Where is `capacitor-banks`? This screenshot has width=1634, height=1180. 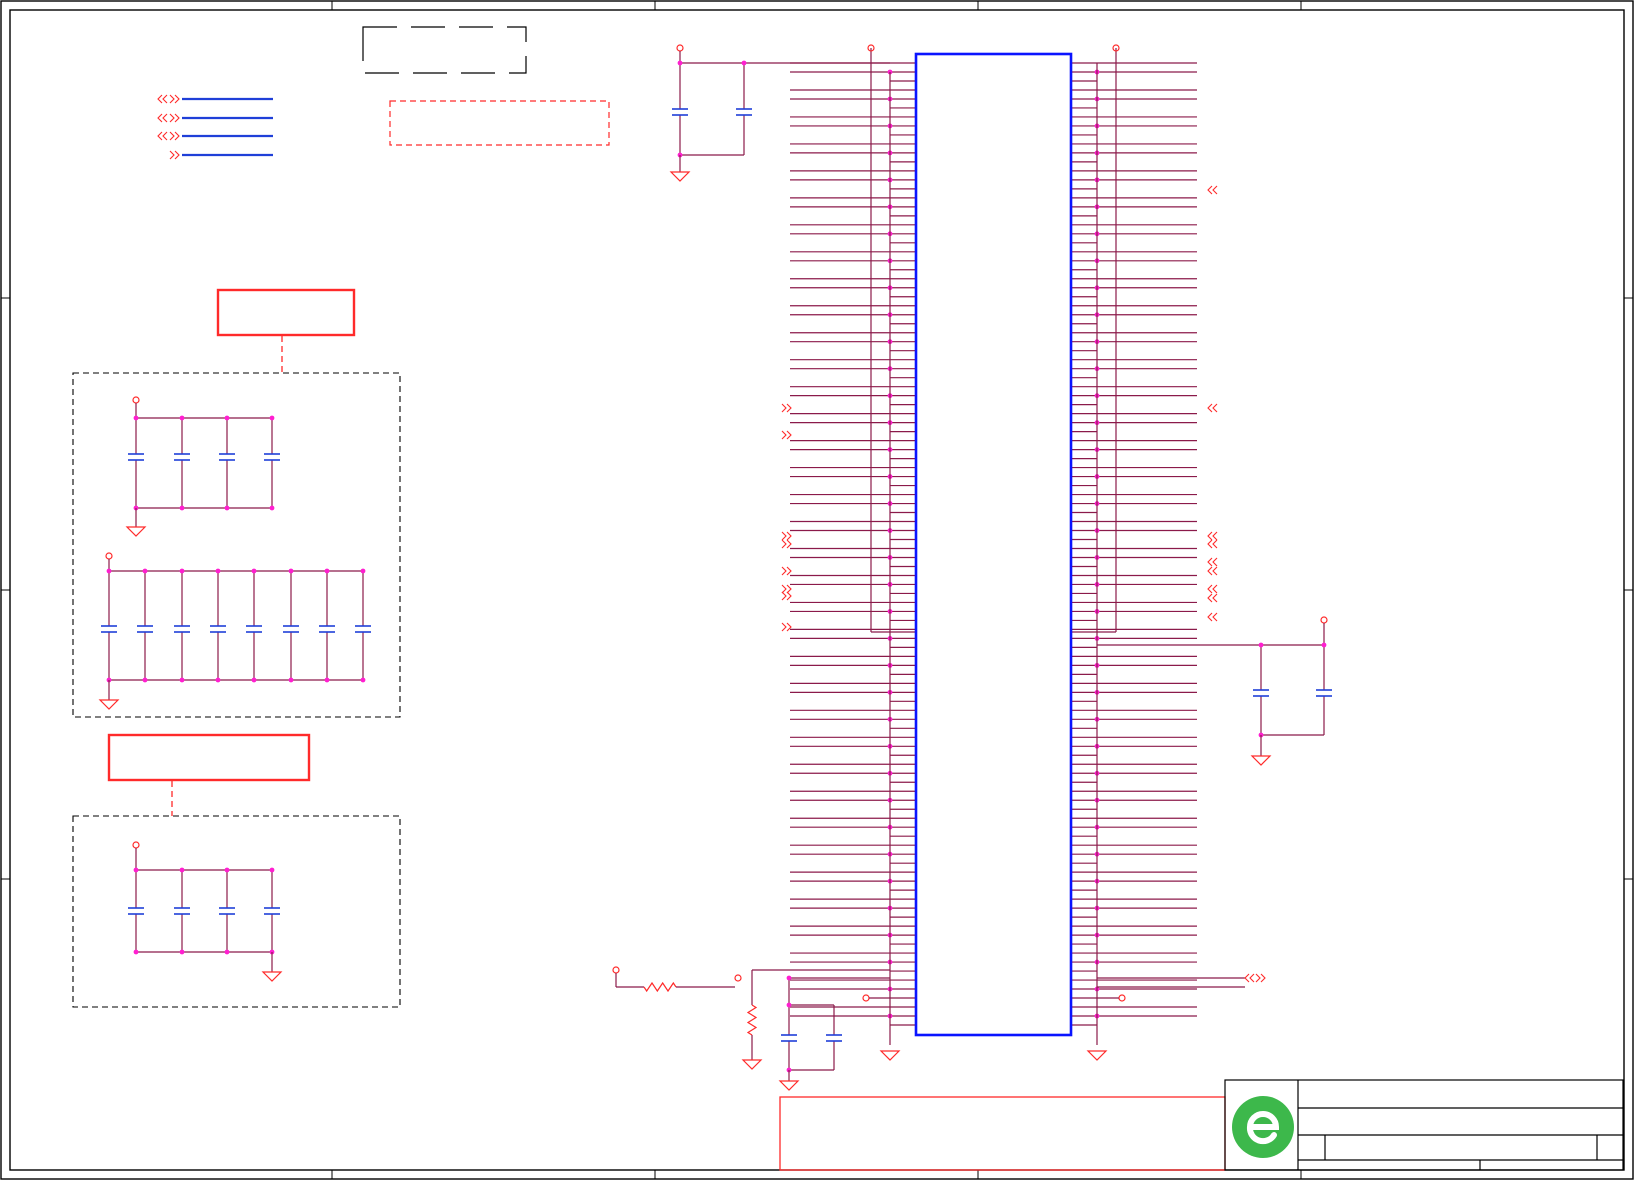
capacitor-banks is located at coordinates (234, 689).